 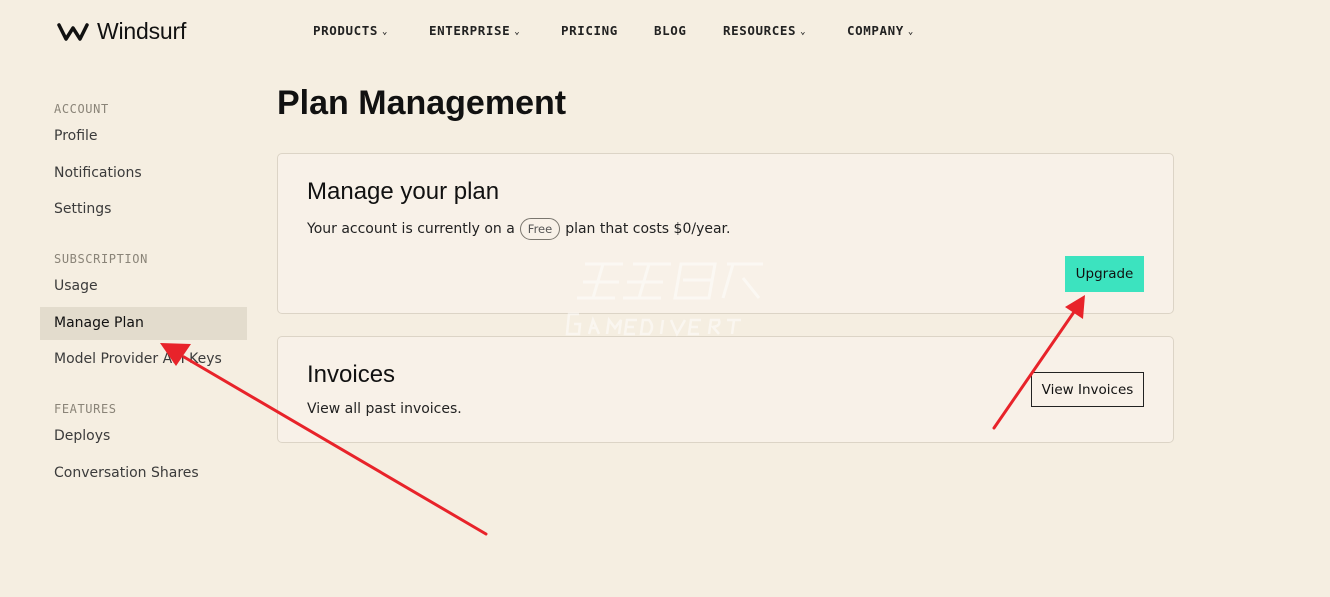 What do you see at coordinates (1087, 389) in the screenshot?
I see `view-invoices-button: View Invoices` at bounding box center [1087, 389].